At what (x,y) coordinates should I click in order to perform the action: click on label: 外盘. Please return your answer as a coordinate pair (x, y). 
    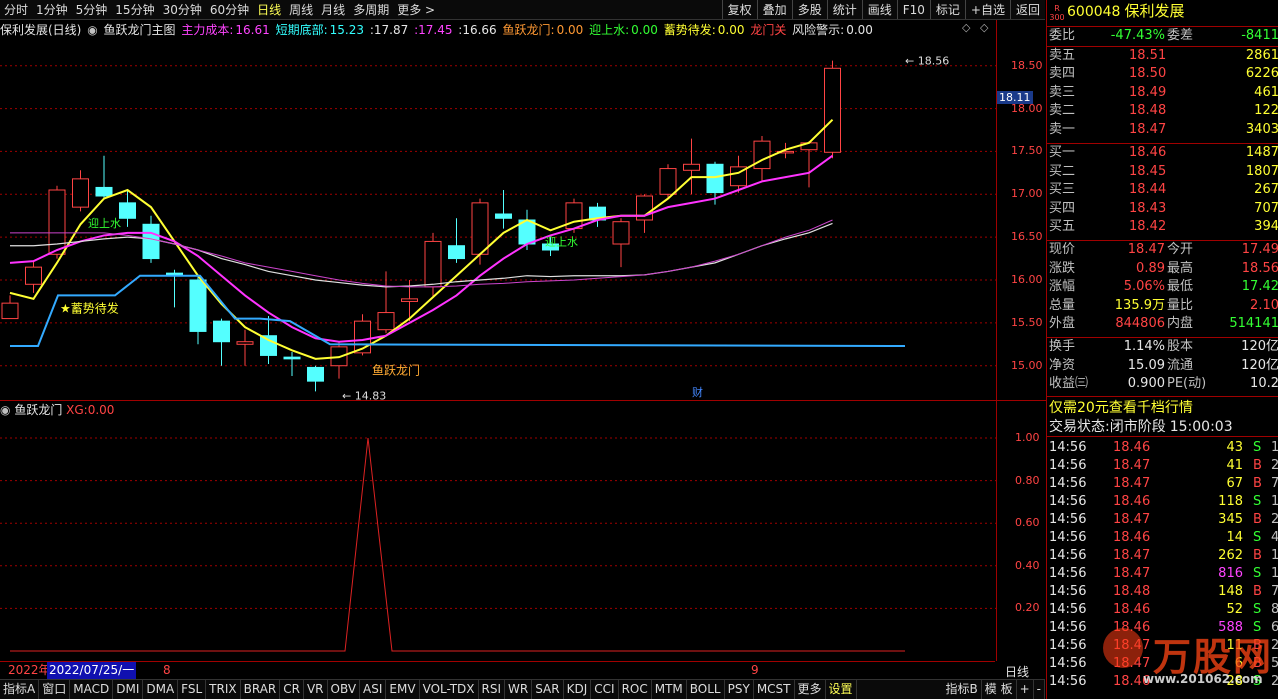
    Looking at the image, I should click on (1062, 324).